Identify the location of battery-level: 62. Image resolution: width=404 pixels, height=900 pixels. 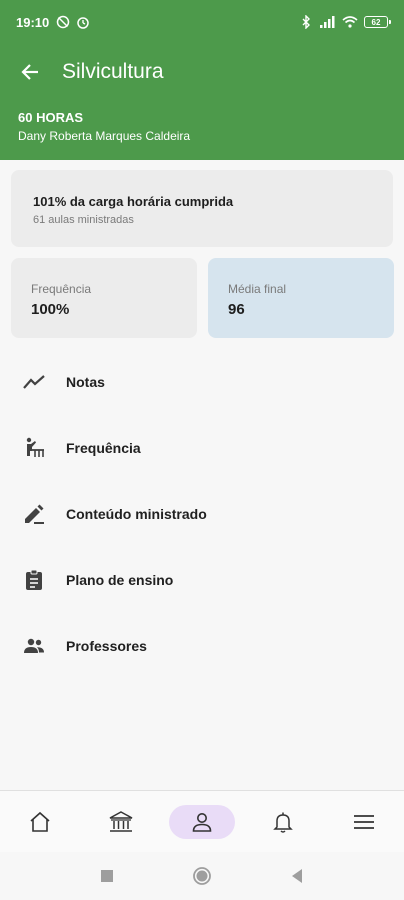
(376, 22).